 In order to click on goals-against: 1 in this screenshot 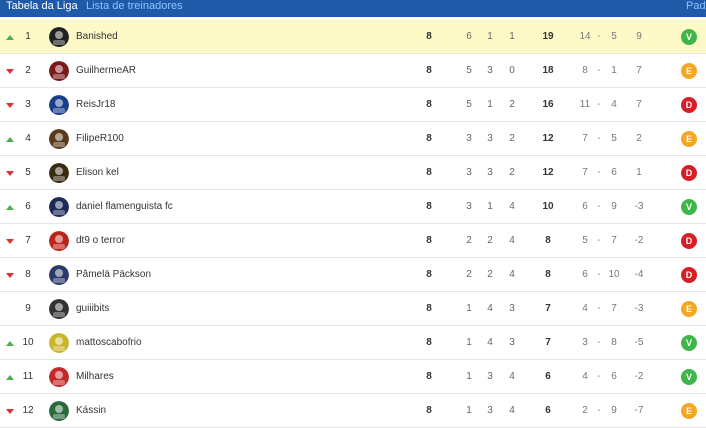, I will do `click(614, 70)`.